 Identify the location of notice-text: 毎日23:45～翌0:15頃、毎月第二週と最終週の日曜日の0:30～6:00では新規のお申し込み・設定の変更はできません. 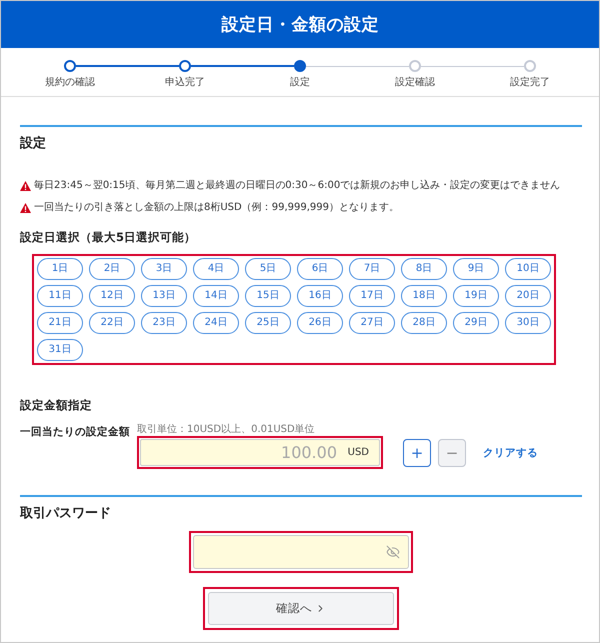
(297, 185).